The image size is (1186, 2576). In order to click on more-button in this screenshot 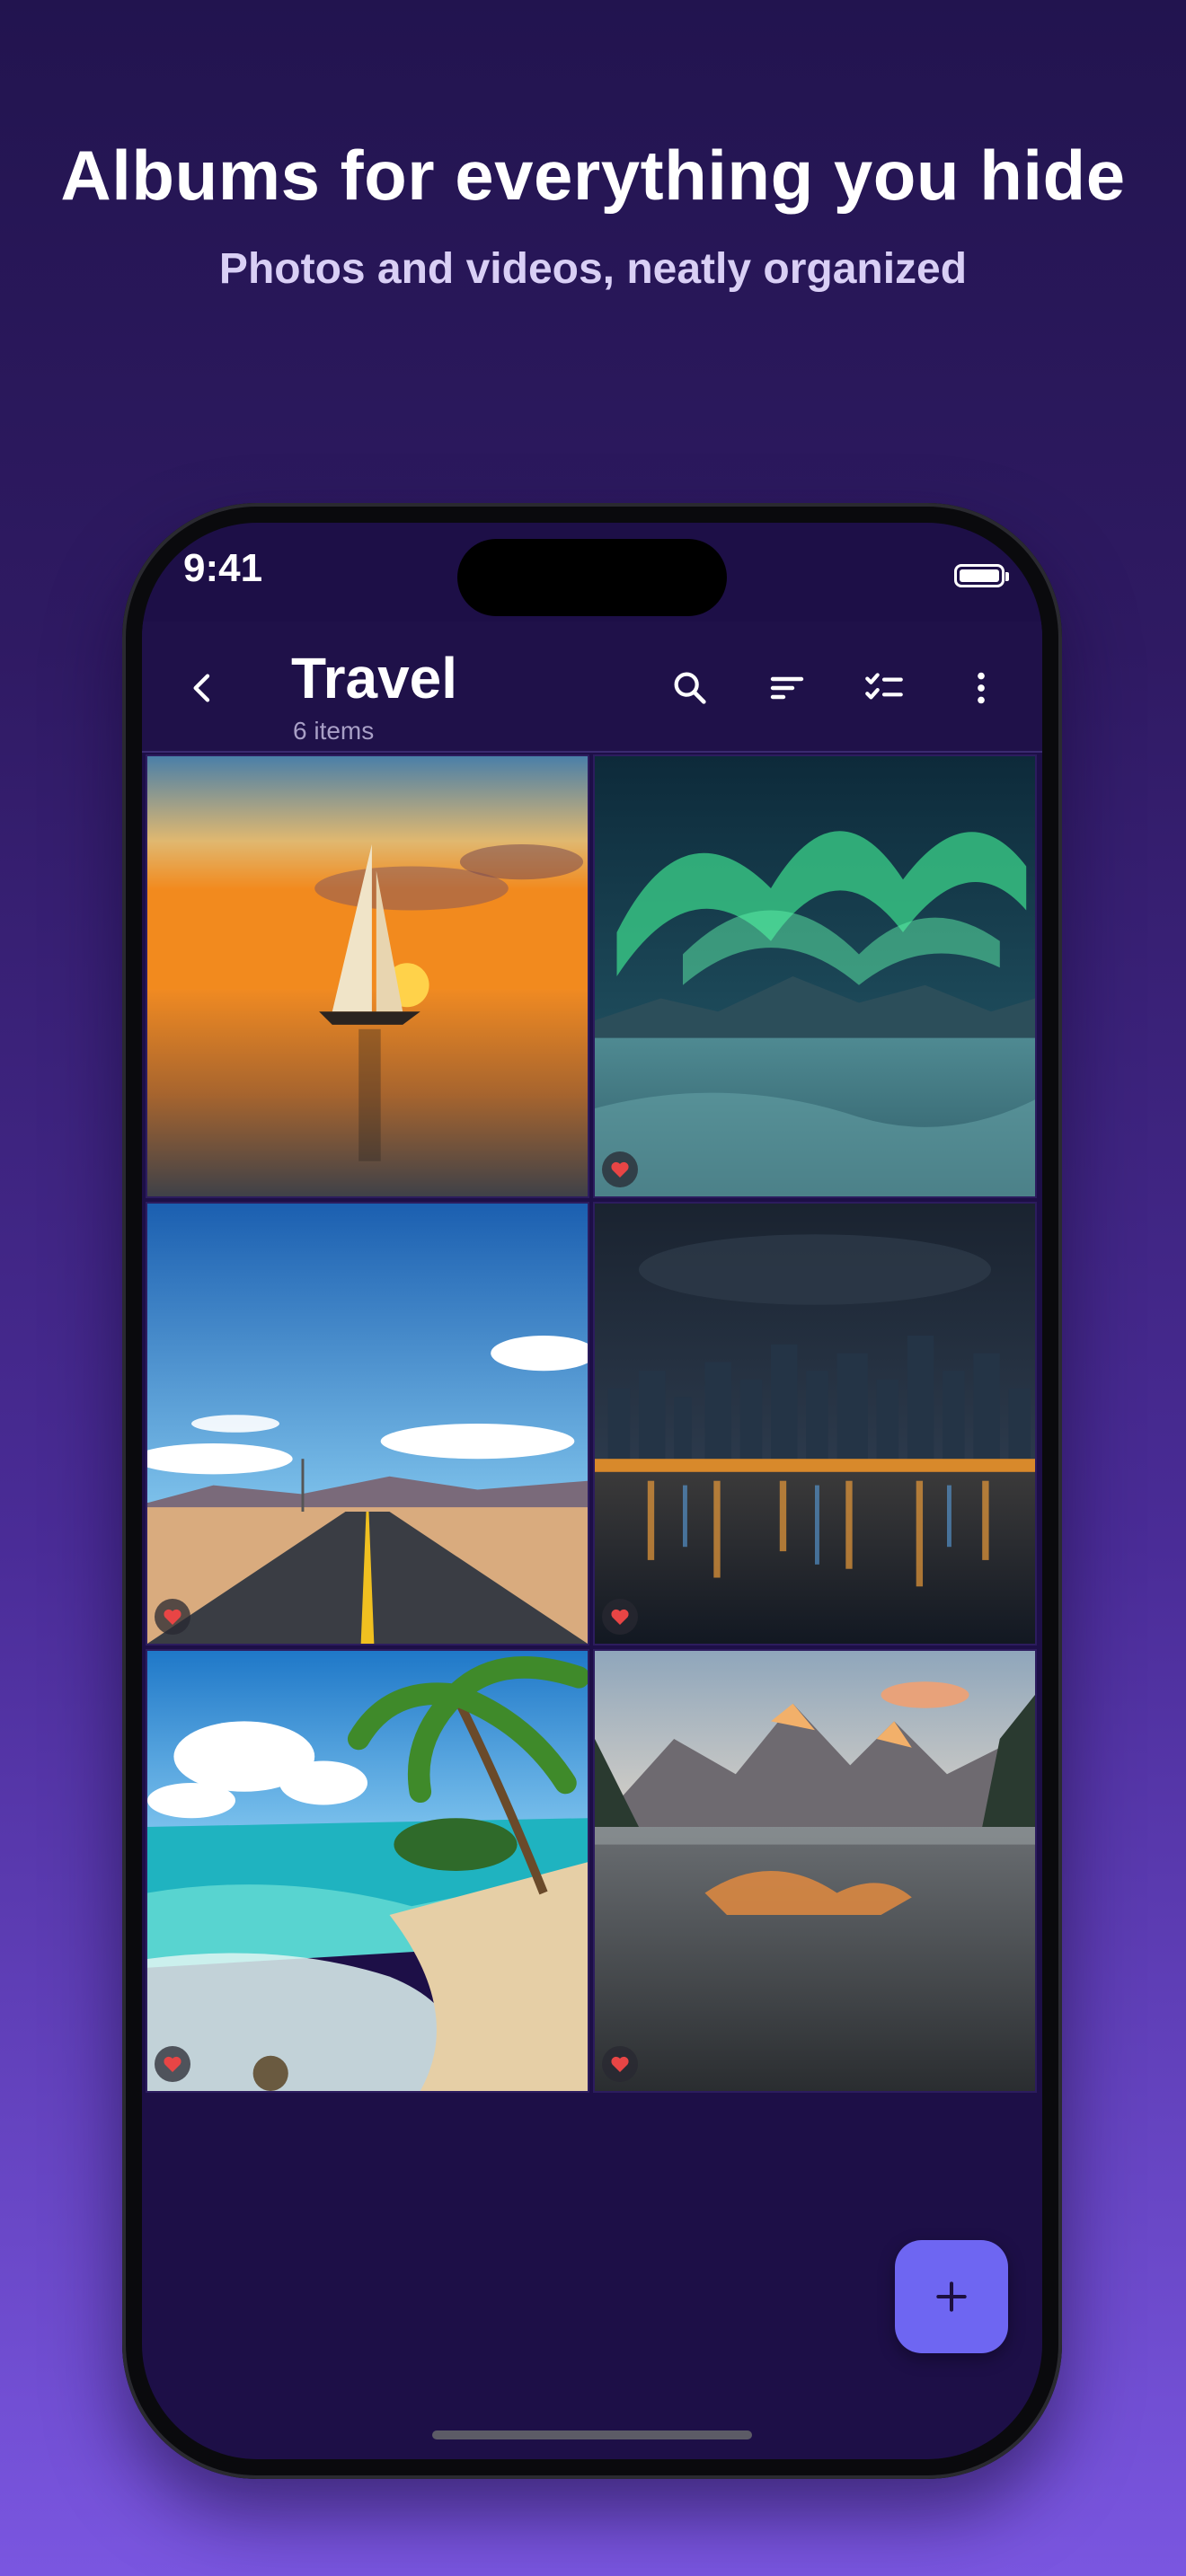, I will do `click(981, 688)`.